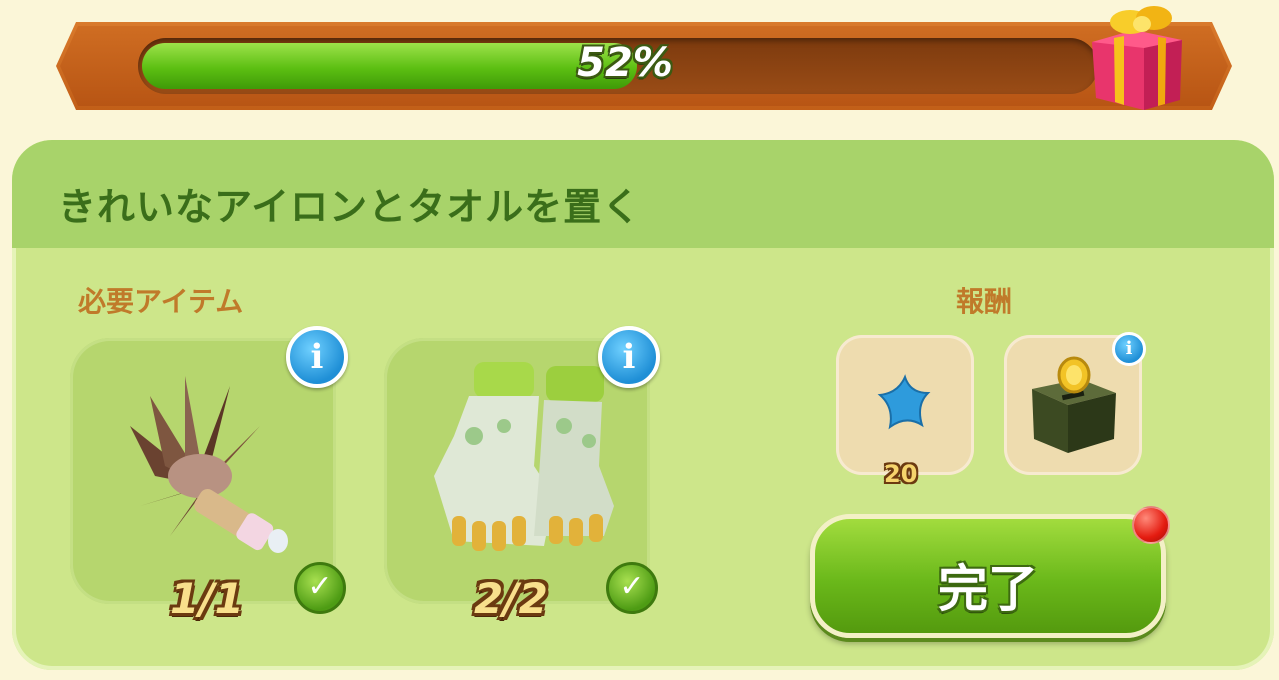  What do you see at coordinates (988, 589) in the screenshot?
I see `complete-button-label: 完了` at bounding box center [988, 589].